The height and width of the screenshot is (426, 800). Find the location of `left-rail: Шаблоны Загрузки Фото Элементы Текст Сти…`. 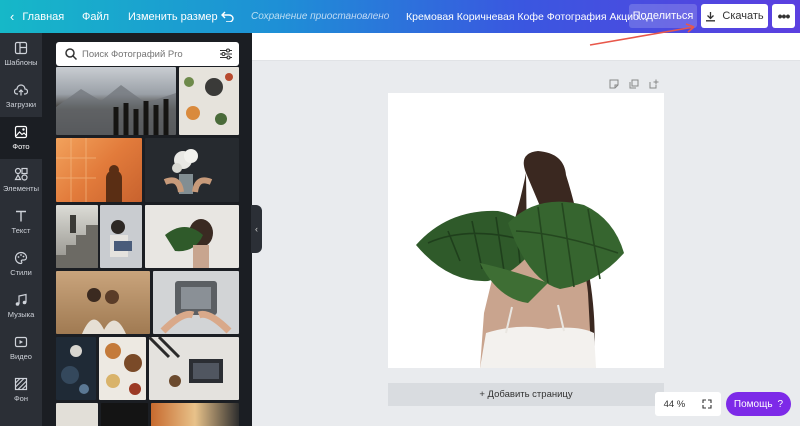

left-rail: Шаблоны Загрузки Фото Элементы Текст Сти… is located at coordinates (21, 229).